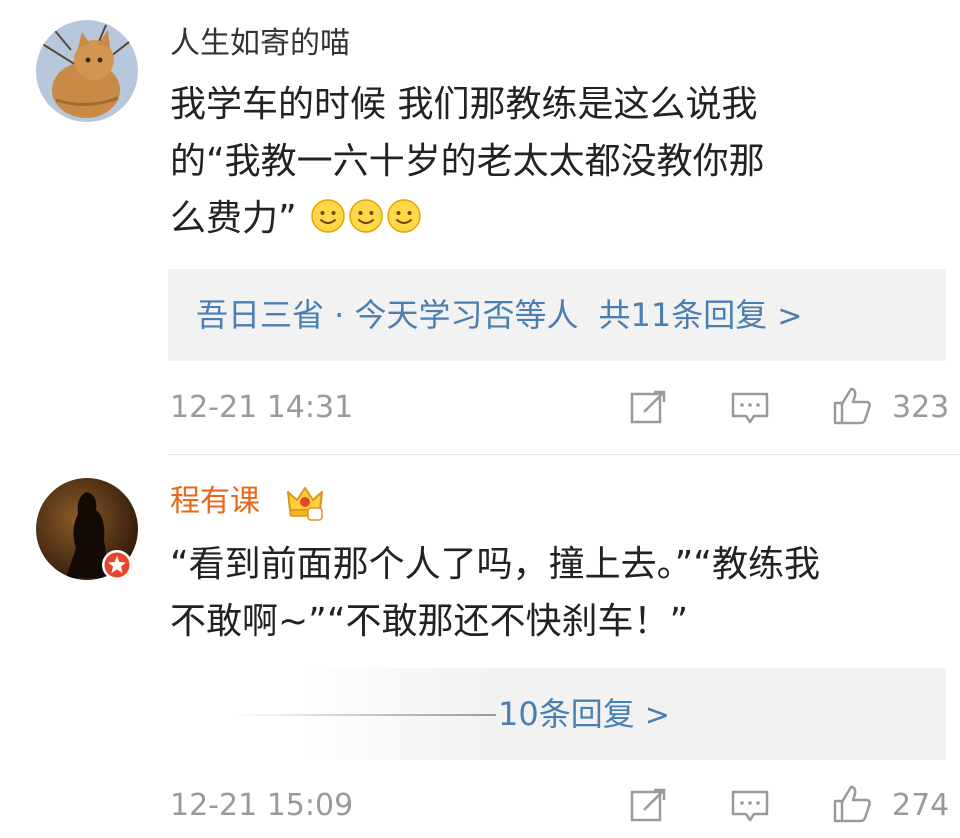 The width and height of the screenshot is (960, 838). Describe the element at coordinates (262, 805) in the screenshot. I see `comment-time: 12-21 15:09` at that location.